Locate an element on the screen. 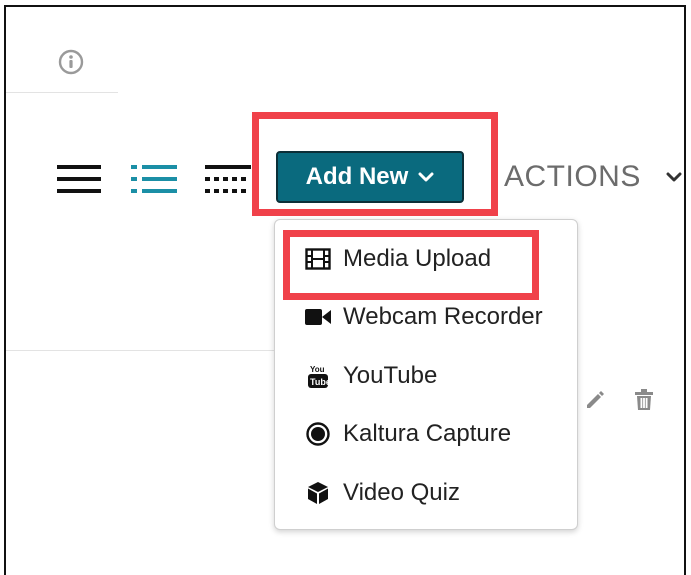 Image resolution: width=691 pixels, height=575 pixels. menu-item-label: Webcam Recorder is located at coordinates (443, 316).